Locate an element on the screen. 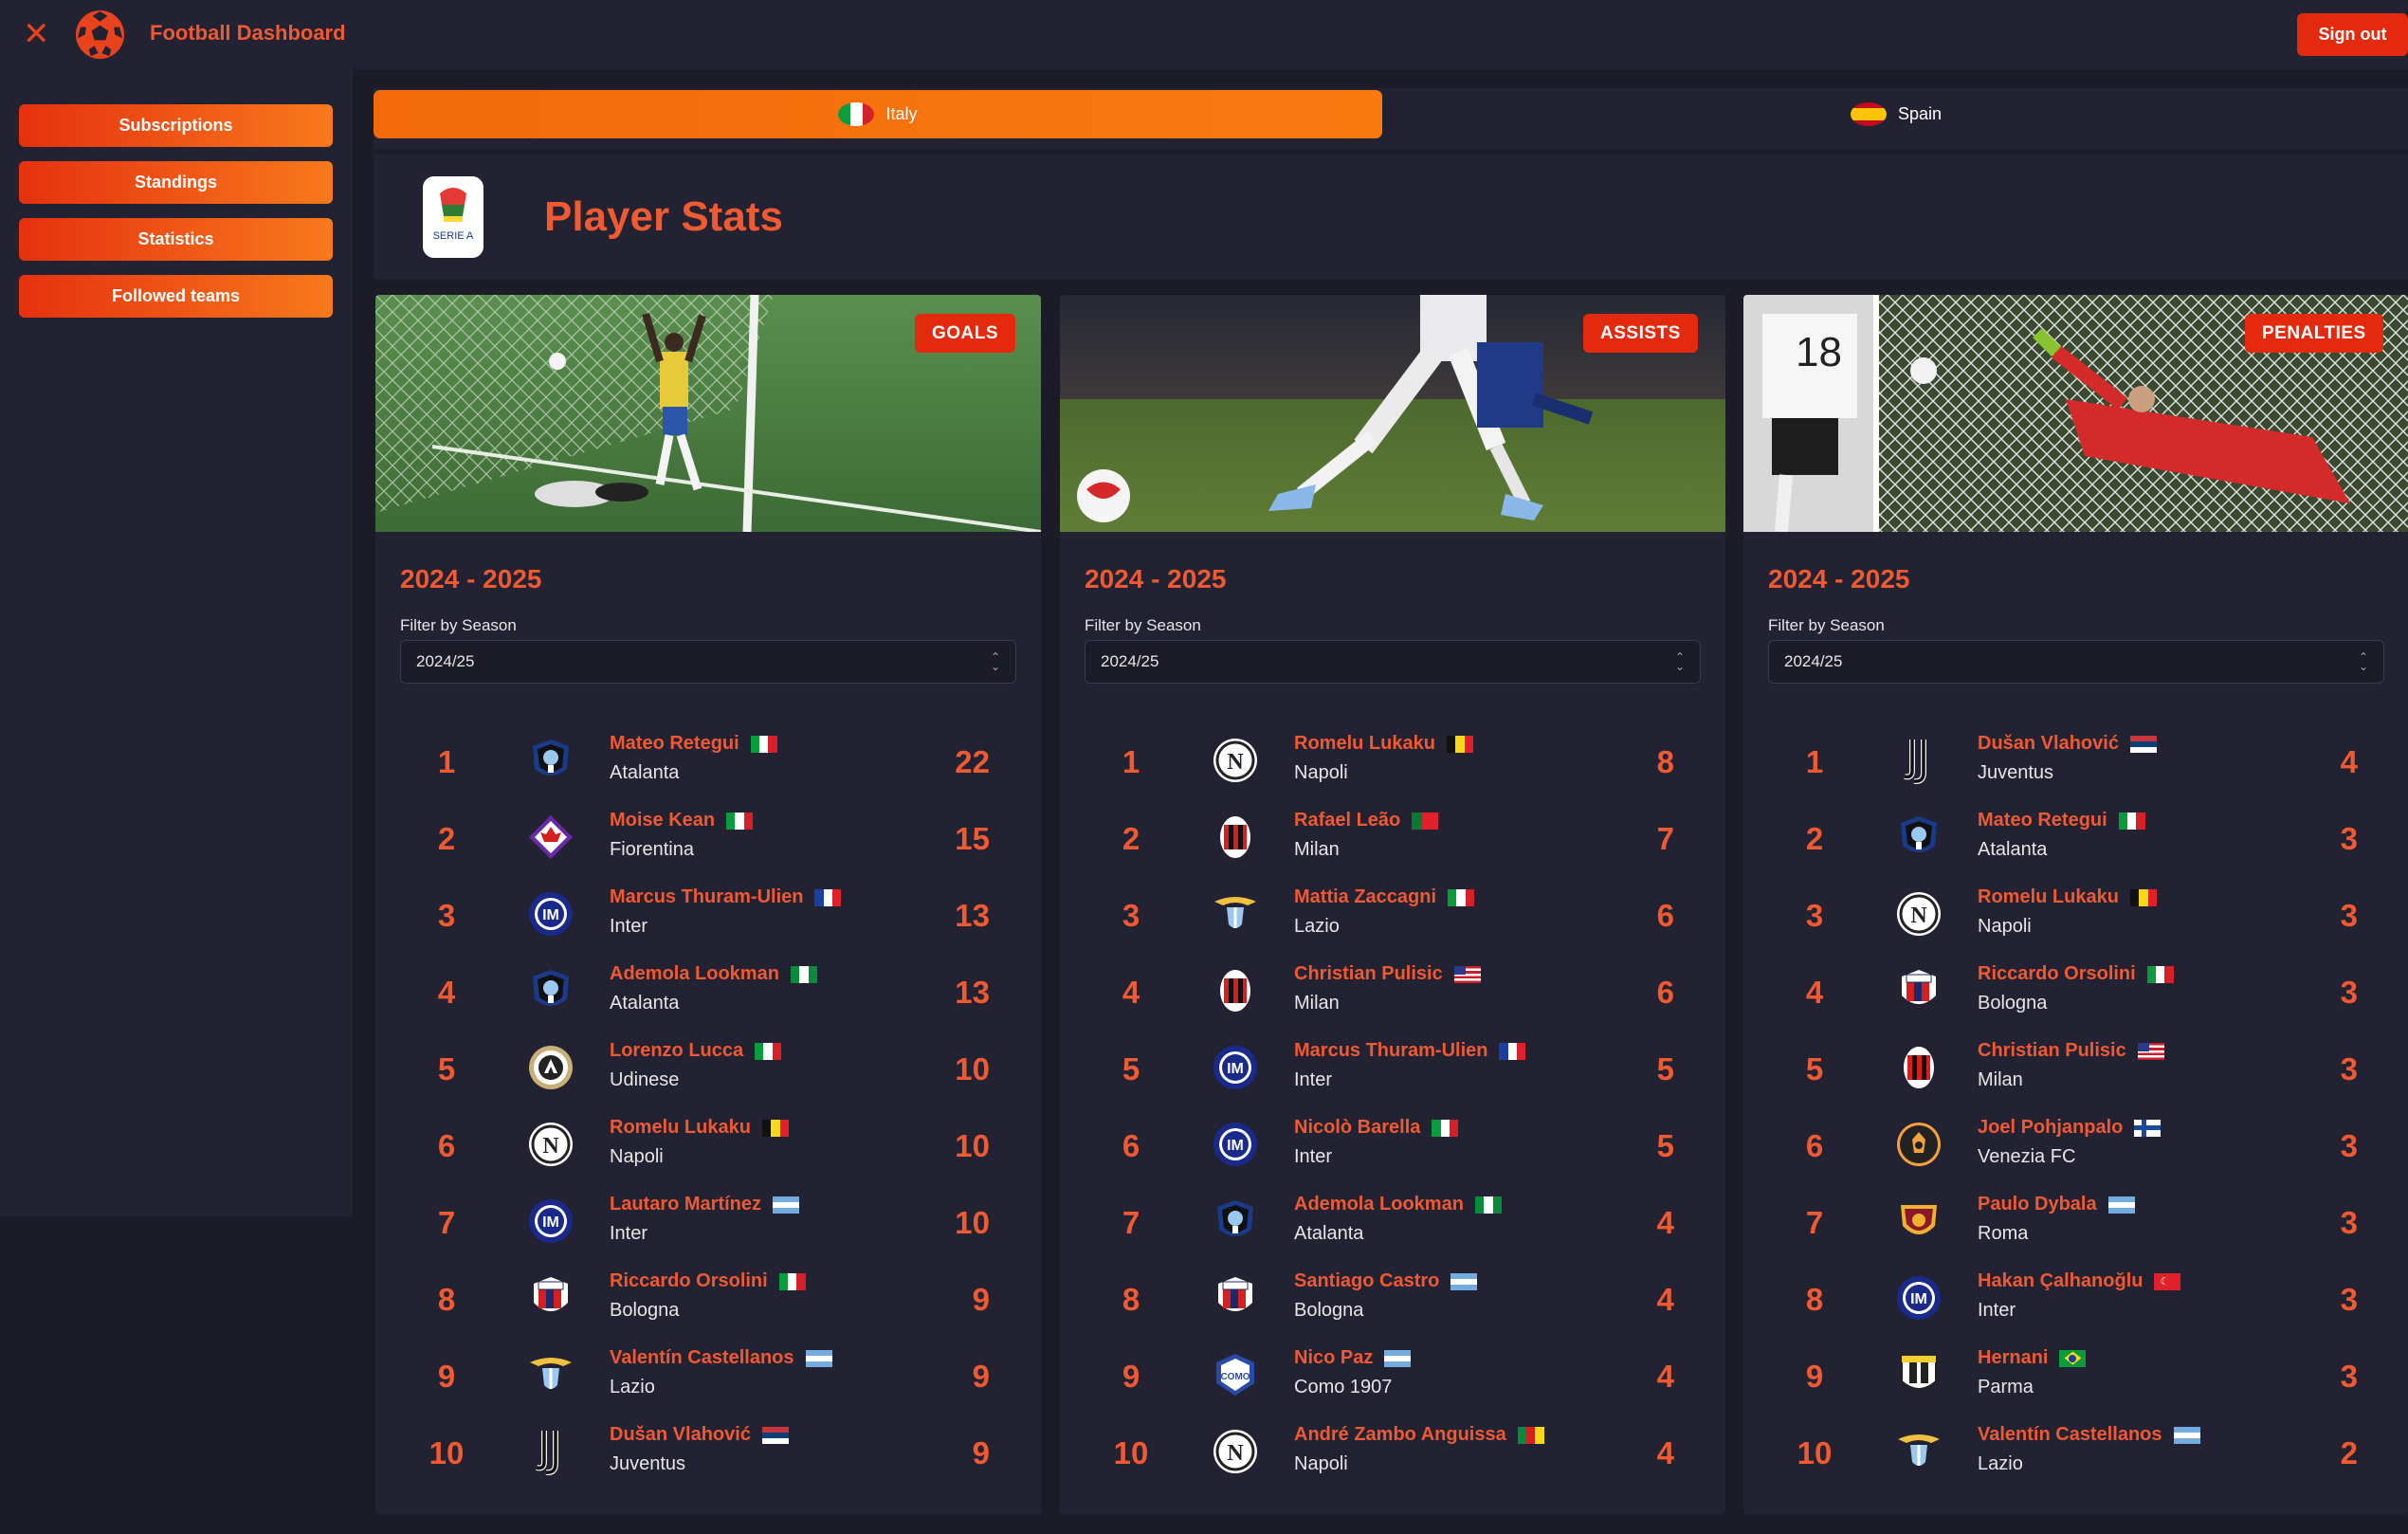 The height and width of the screenshot is (1534, 2408). player-name: Nicolò Barella is located at coordinates (1376, 1128).